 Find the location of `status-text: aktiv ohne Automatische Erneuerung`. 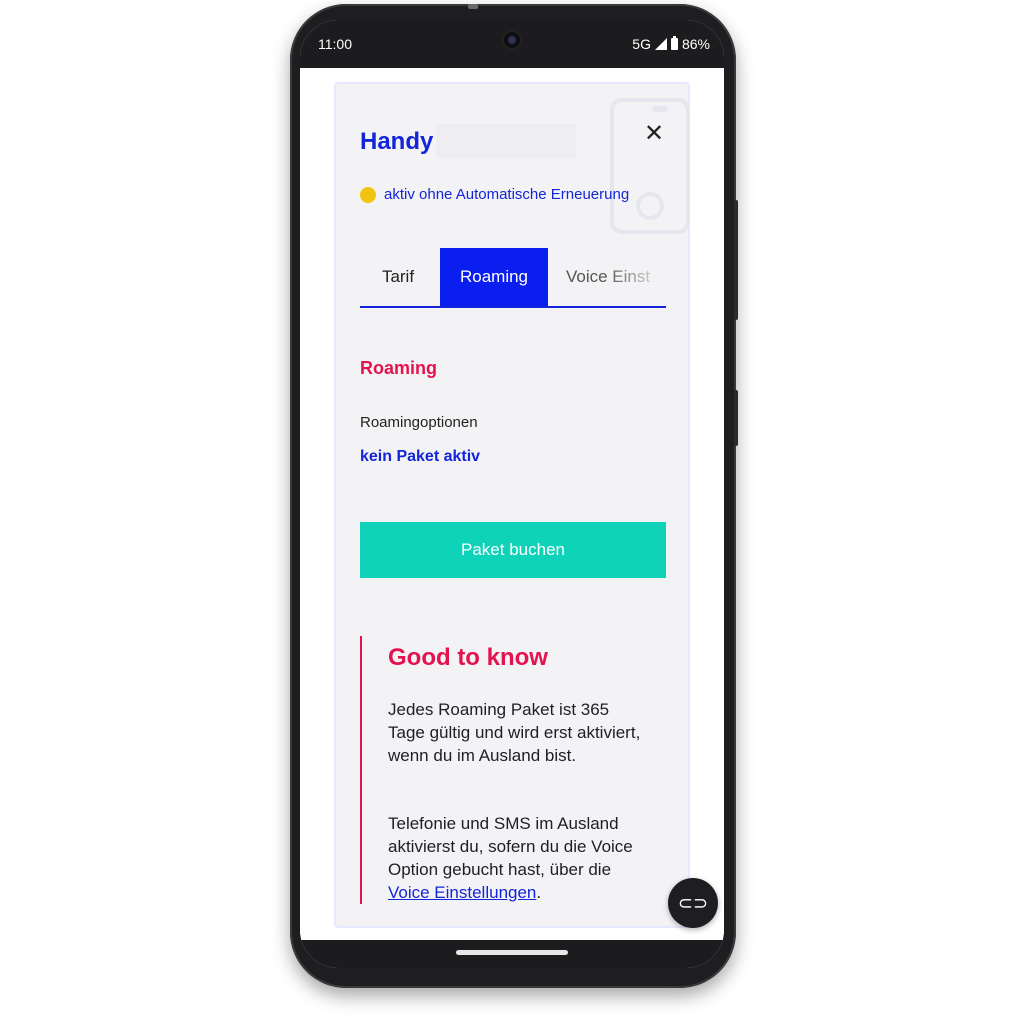

status-text: aktiv ohne Automatische Erneuerung is located at coordinates (507, 194).